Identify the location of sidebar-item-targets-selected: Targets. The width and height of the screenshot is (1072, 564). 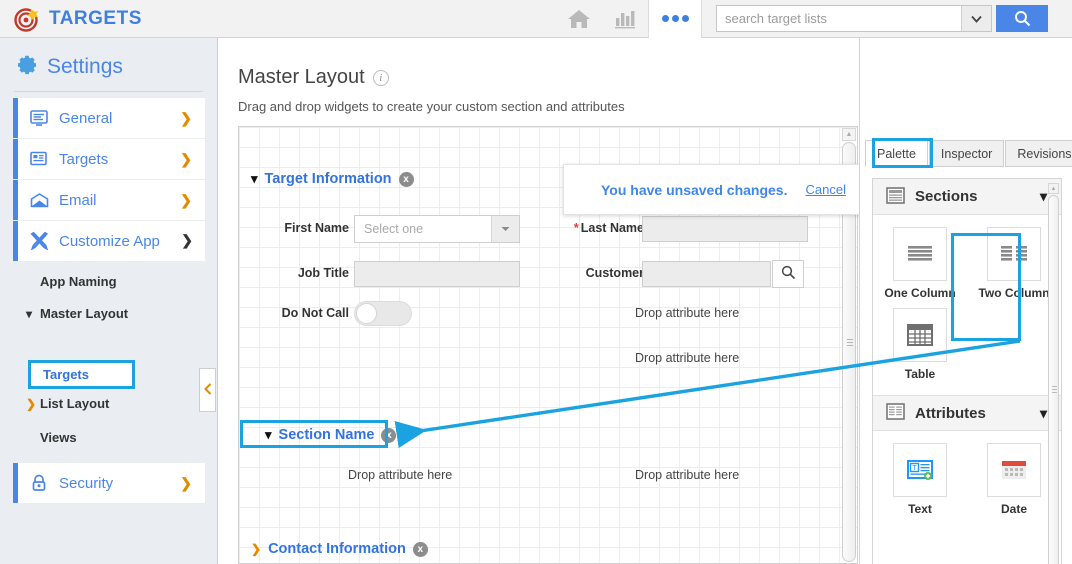
(81, 374).